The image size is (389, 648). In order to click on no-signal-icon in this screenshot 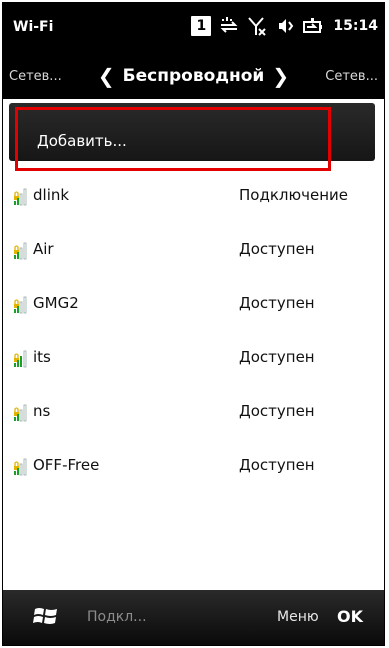, I will do `click(257, 26)`.